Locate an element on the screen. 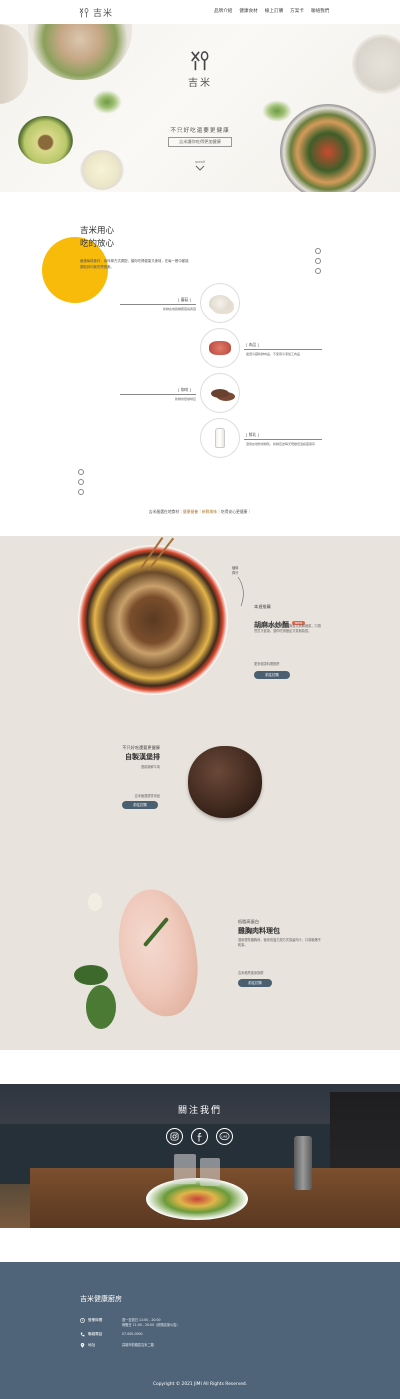  glass-image is located at coordinates (185, 1169).